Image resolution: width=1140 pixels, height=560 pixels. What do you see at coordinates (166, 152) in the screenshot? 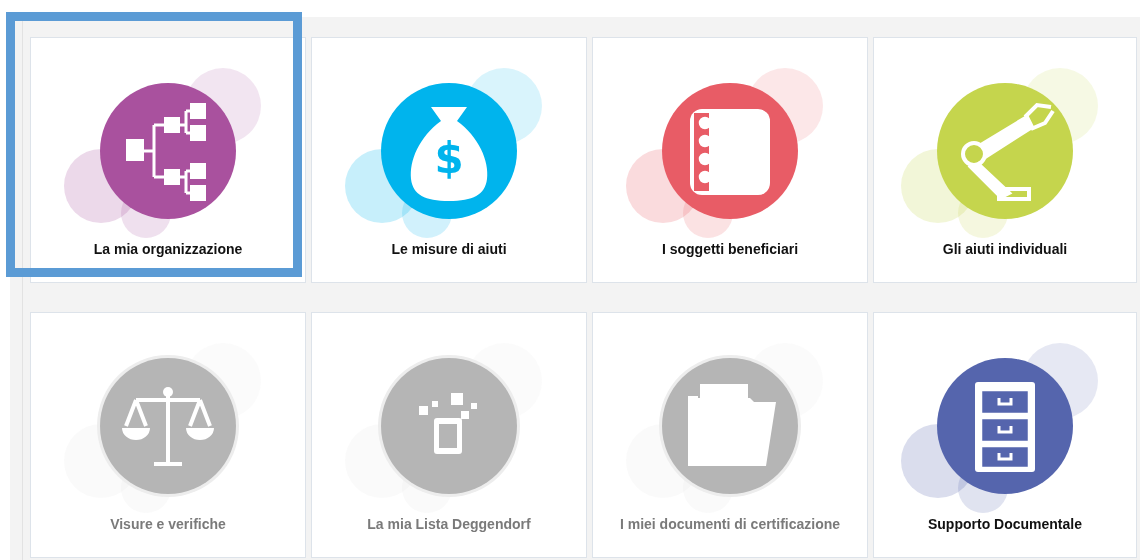
I see `org-chart-icon` at bounding box center [166, 152].